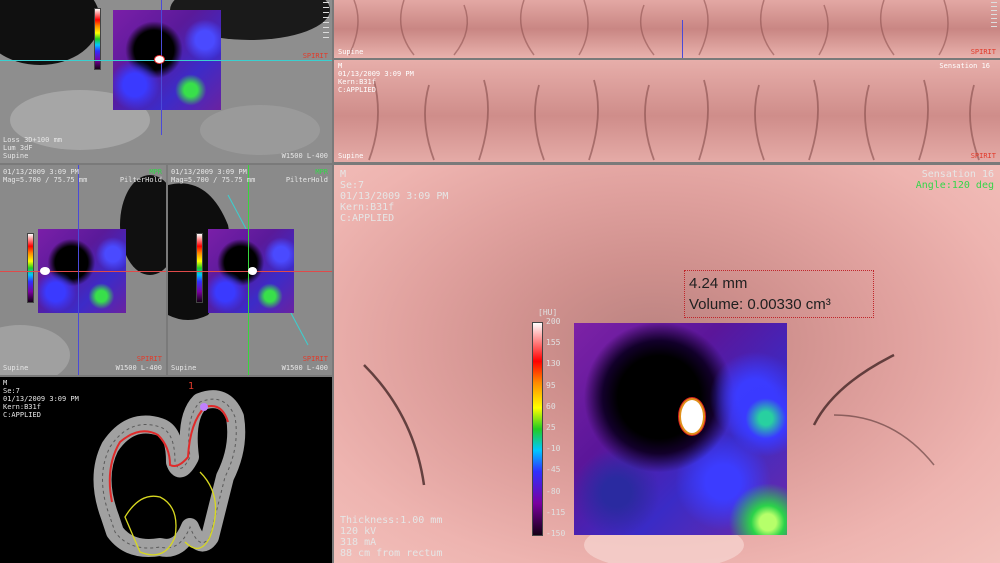 Image resolution: width=1000 pixels, height=563 pixels. I want to click on lesion-segmentation, so click(692, 416).